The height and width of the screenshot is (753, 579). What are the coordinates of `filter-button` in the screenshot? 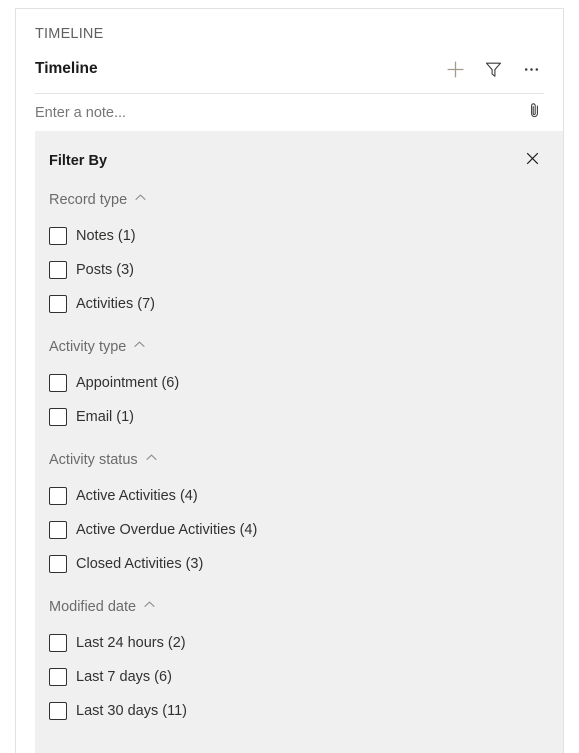 It's located at (493, 69).